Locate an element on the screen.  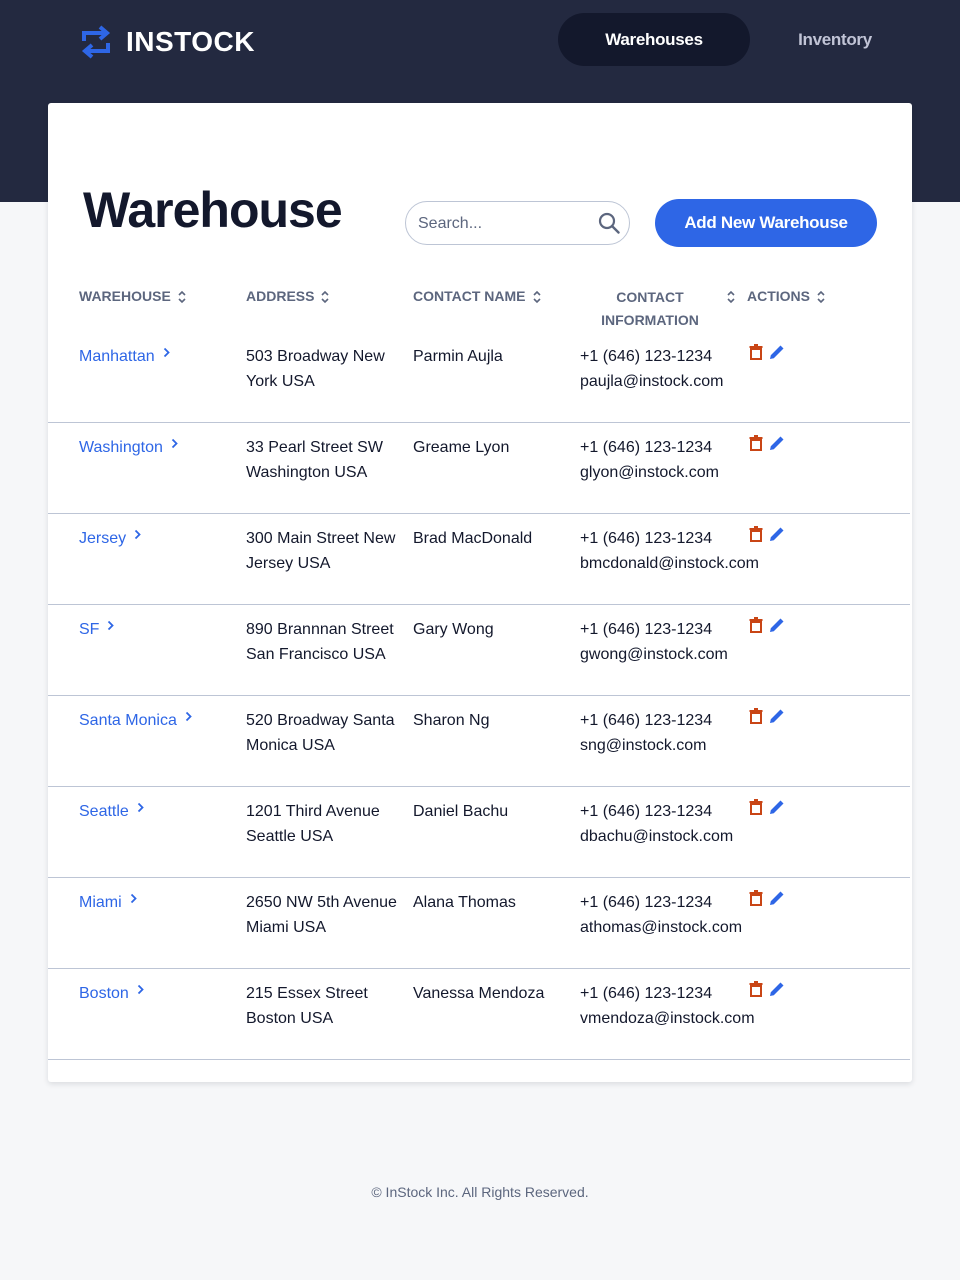
footer-copyright: © InStock Inc. All Rights Reserved. is located at coordinates (480, 1192).